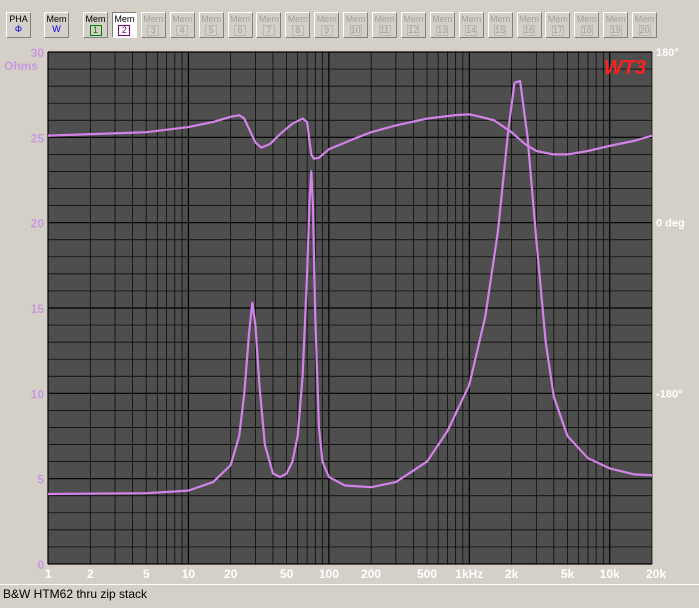 This screenshot has height=608, width=699. What do you see at coordinates (38, 53) in the screenshot?
I see `y-tick-label: 30` at bounding box center [38, 53].